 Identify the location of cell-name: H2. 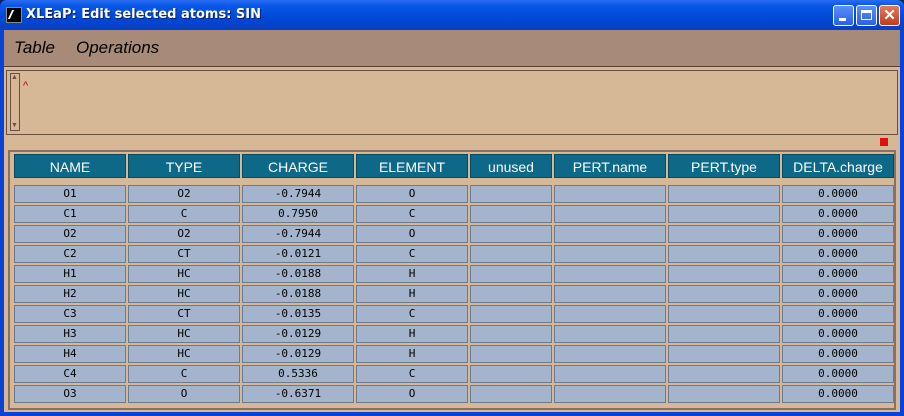
(70, 294).